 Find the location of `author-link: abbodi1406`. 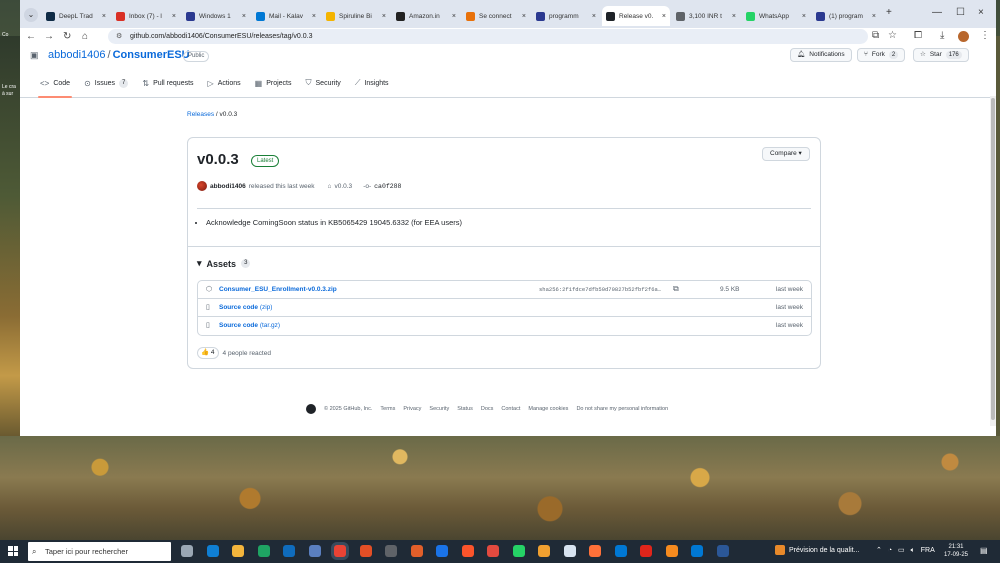

author-link: abbodi1406 is located at coordinates (228, 186).